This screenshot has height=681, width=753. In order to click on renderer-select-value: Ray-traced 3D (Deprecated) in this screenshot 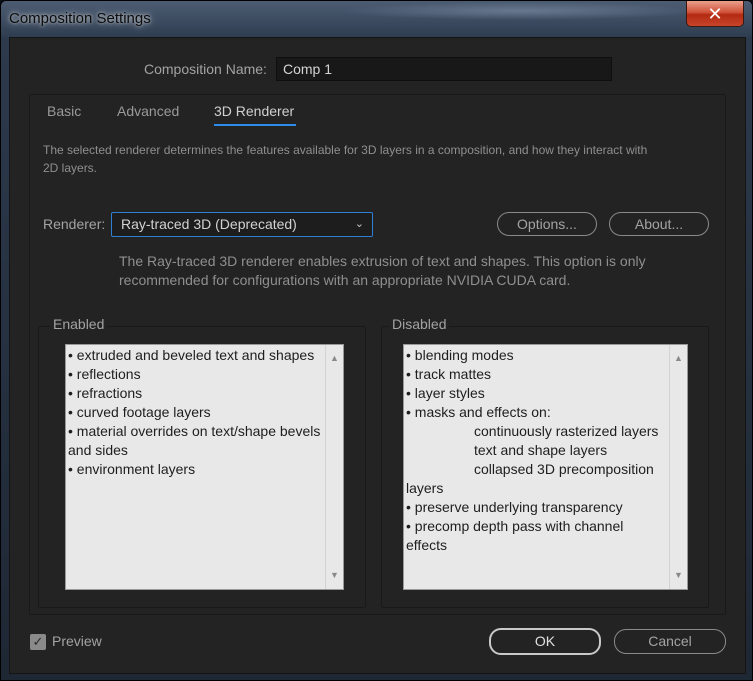, I will do `click(209, 224)`.